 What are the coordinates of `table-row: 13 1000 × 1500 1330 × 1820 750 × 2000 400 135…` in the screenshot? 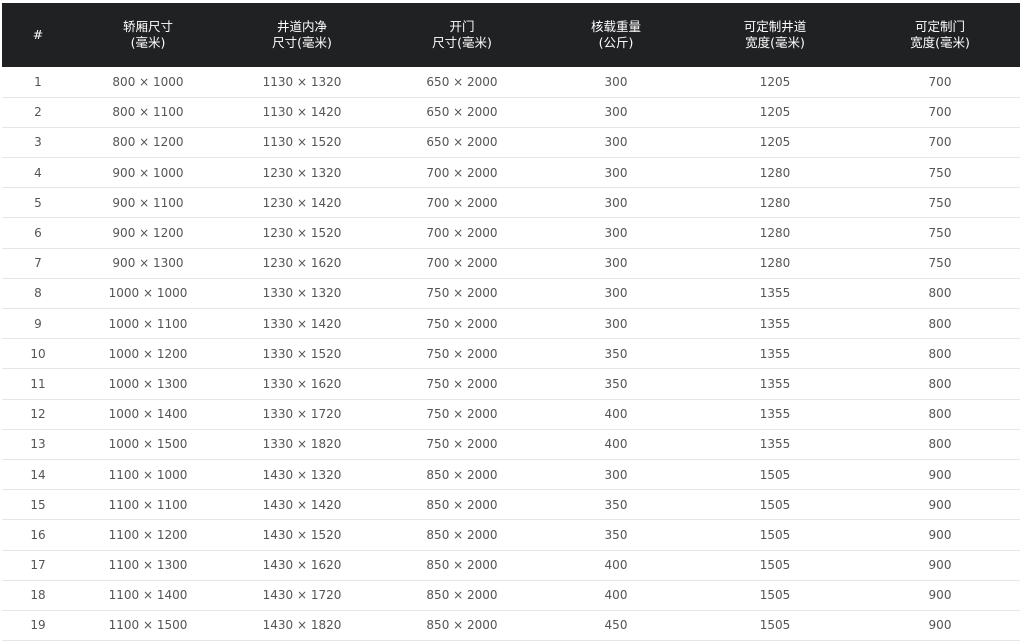 It's located at (511, 444).